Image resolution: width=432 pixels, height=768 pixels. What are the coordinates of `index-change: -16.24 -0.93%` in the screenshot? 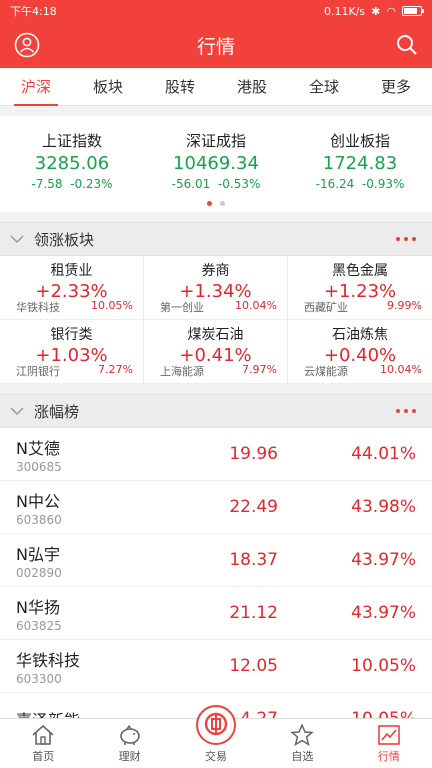 It's located at (360, 184).